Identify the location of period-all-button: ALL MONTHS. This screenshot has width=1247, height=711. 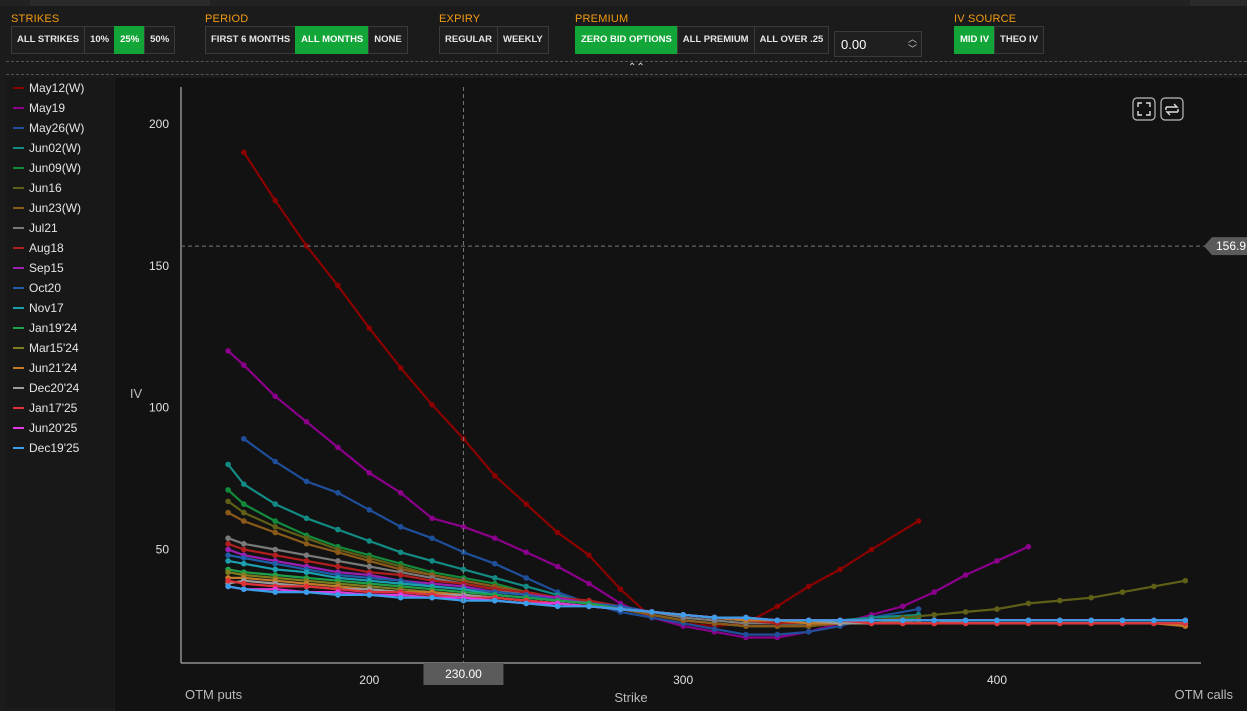
(332, 40).